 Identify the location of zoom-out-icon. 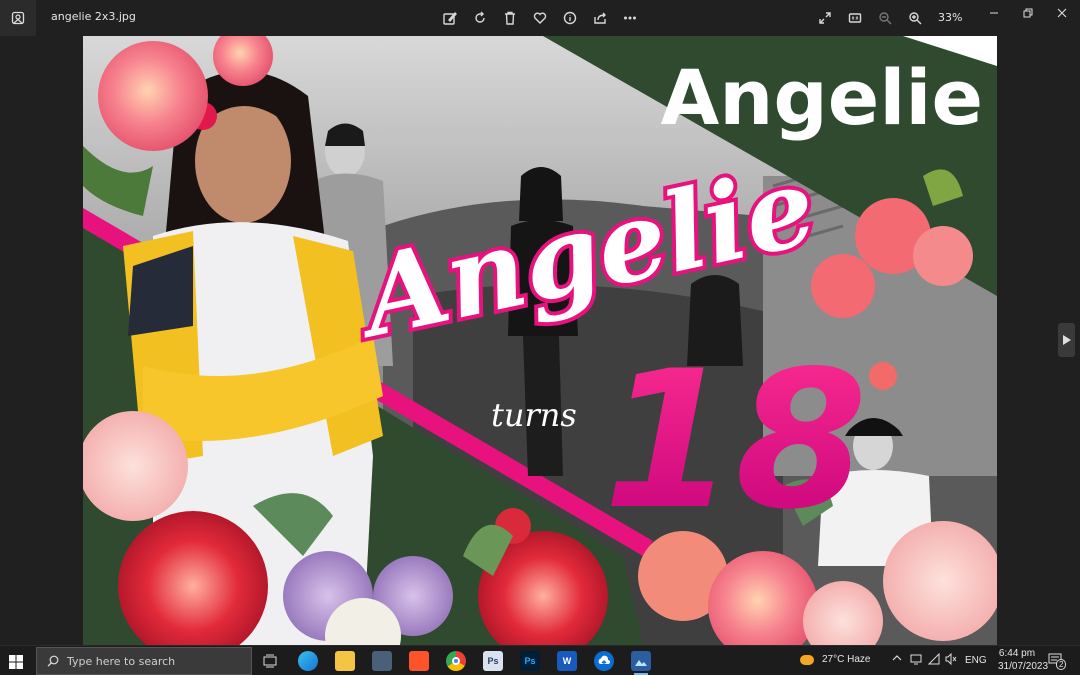
(885, 18).